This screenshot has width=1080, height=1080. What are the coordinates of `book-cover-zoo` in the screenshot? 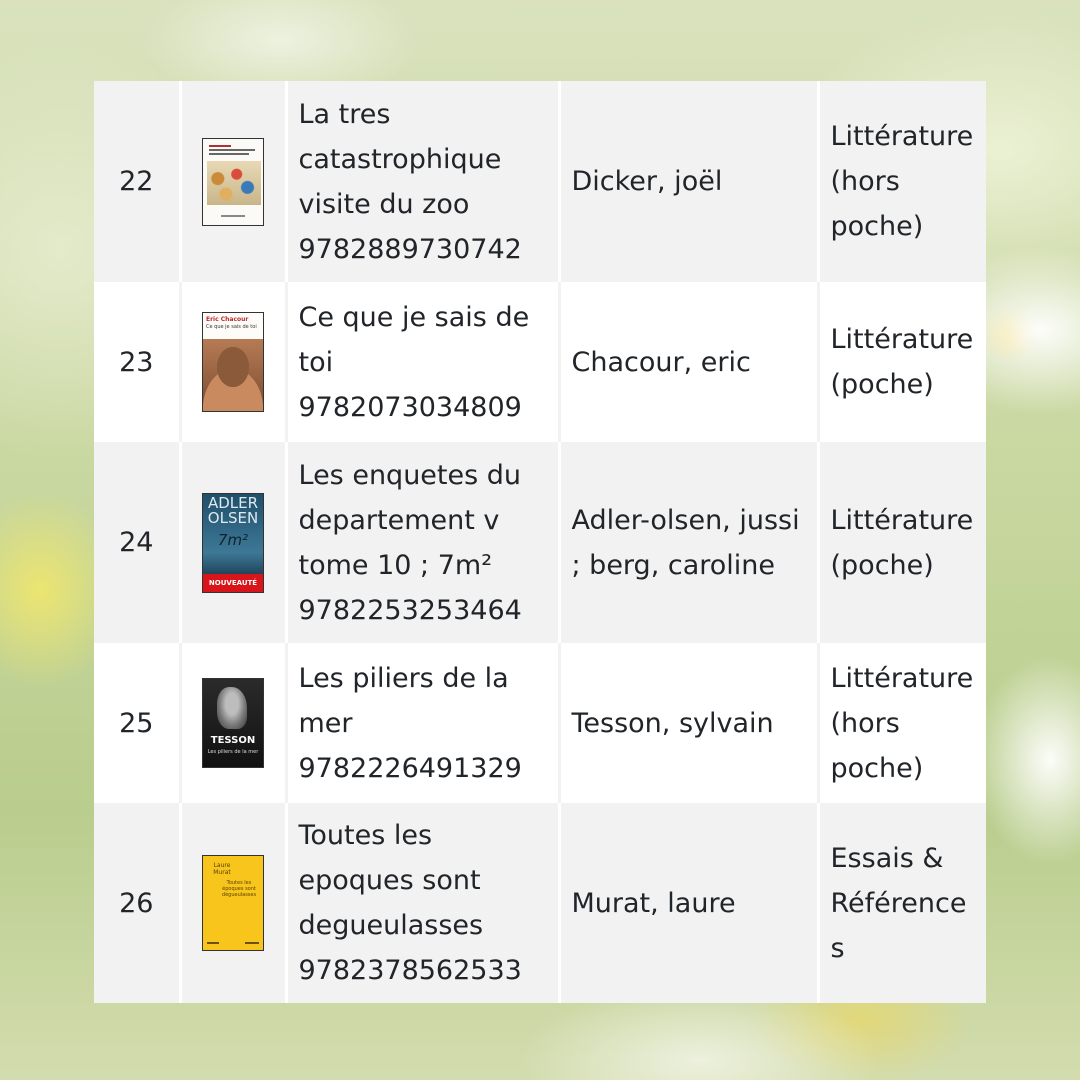 It's located at (233, 181).